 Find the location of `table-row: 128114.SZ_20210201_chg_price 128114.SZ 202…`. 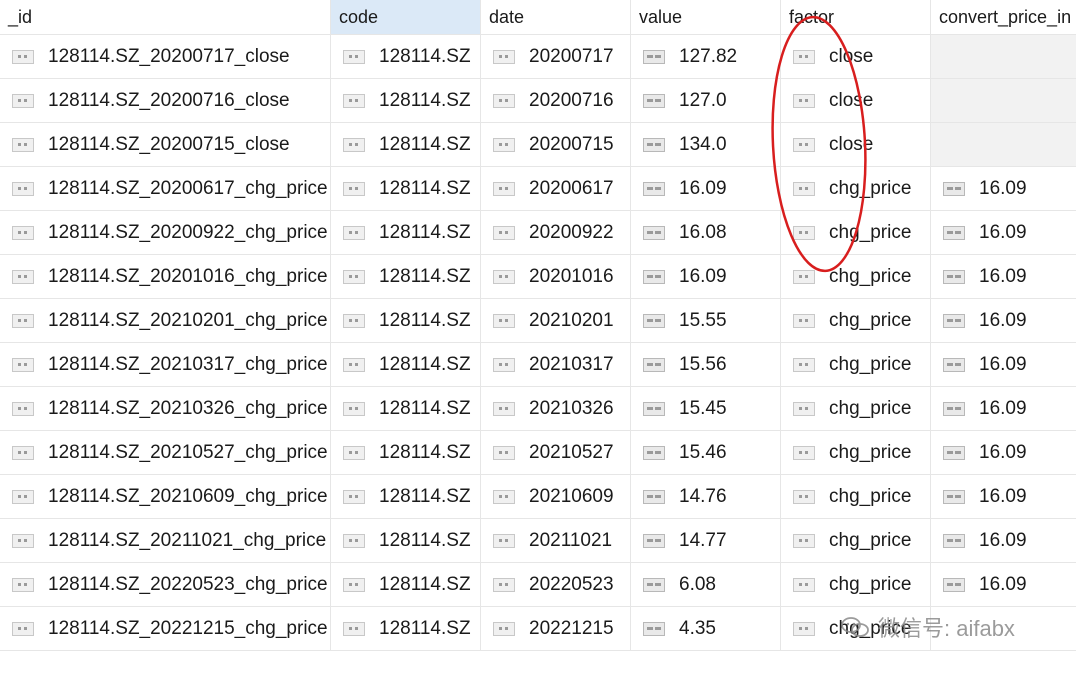

table-row: 128114.SZ_20210201_chg_price 128114.SZ 202… is located at coordinates (538, 321).